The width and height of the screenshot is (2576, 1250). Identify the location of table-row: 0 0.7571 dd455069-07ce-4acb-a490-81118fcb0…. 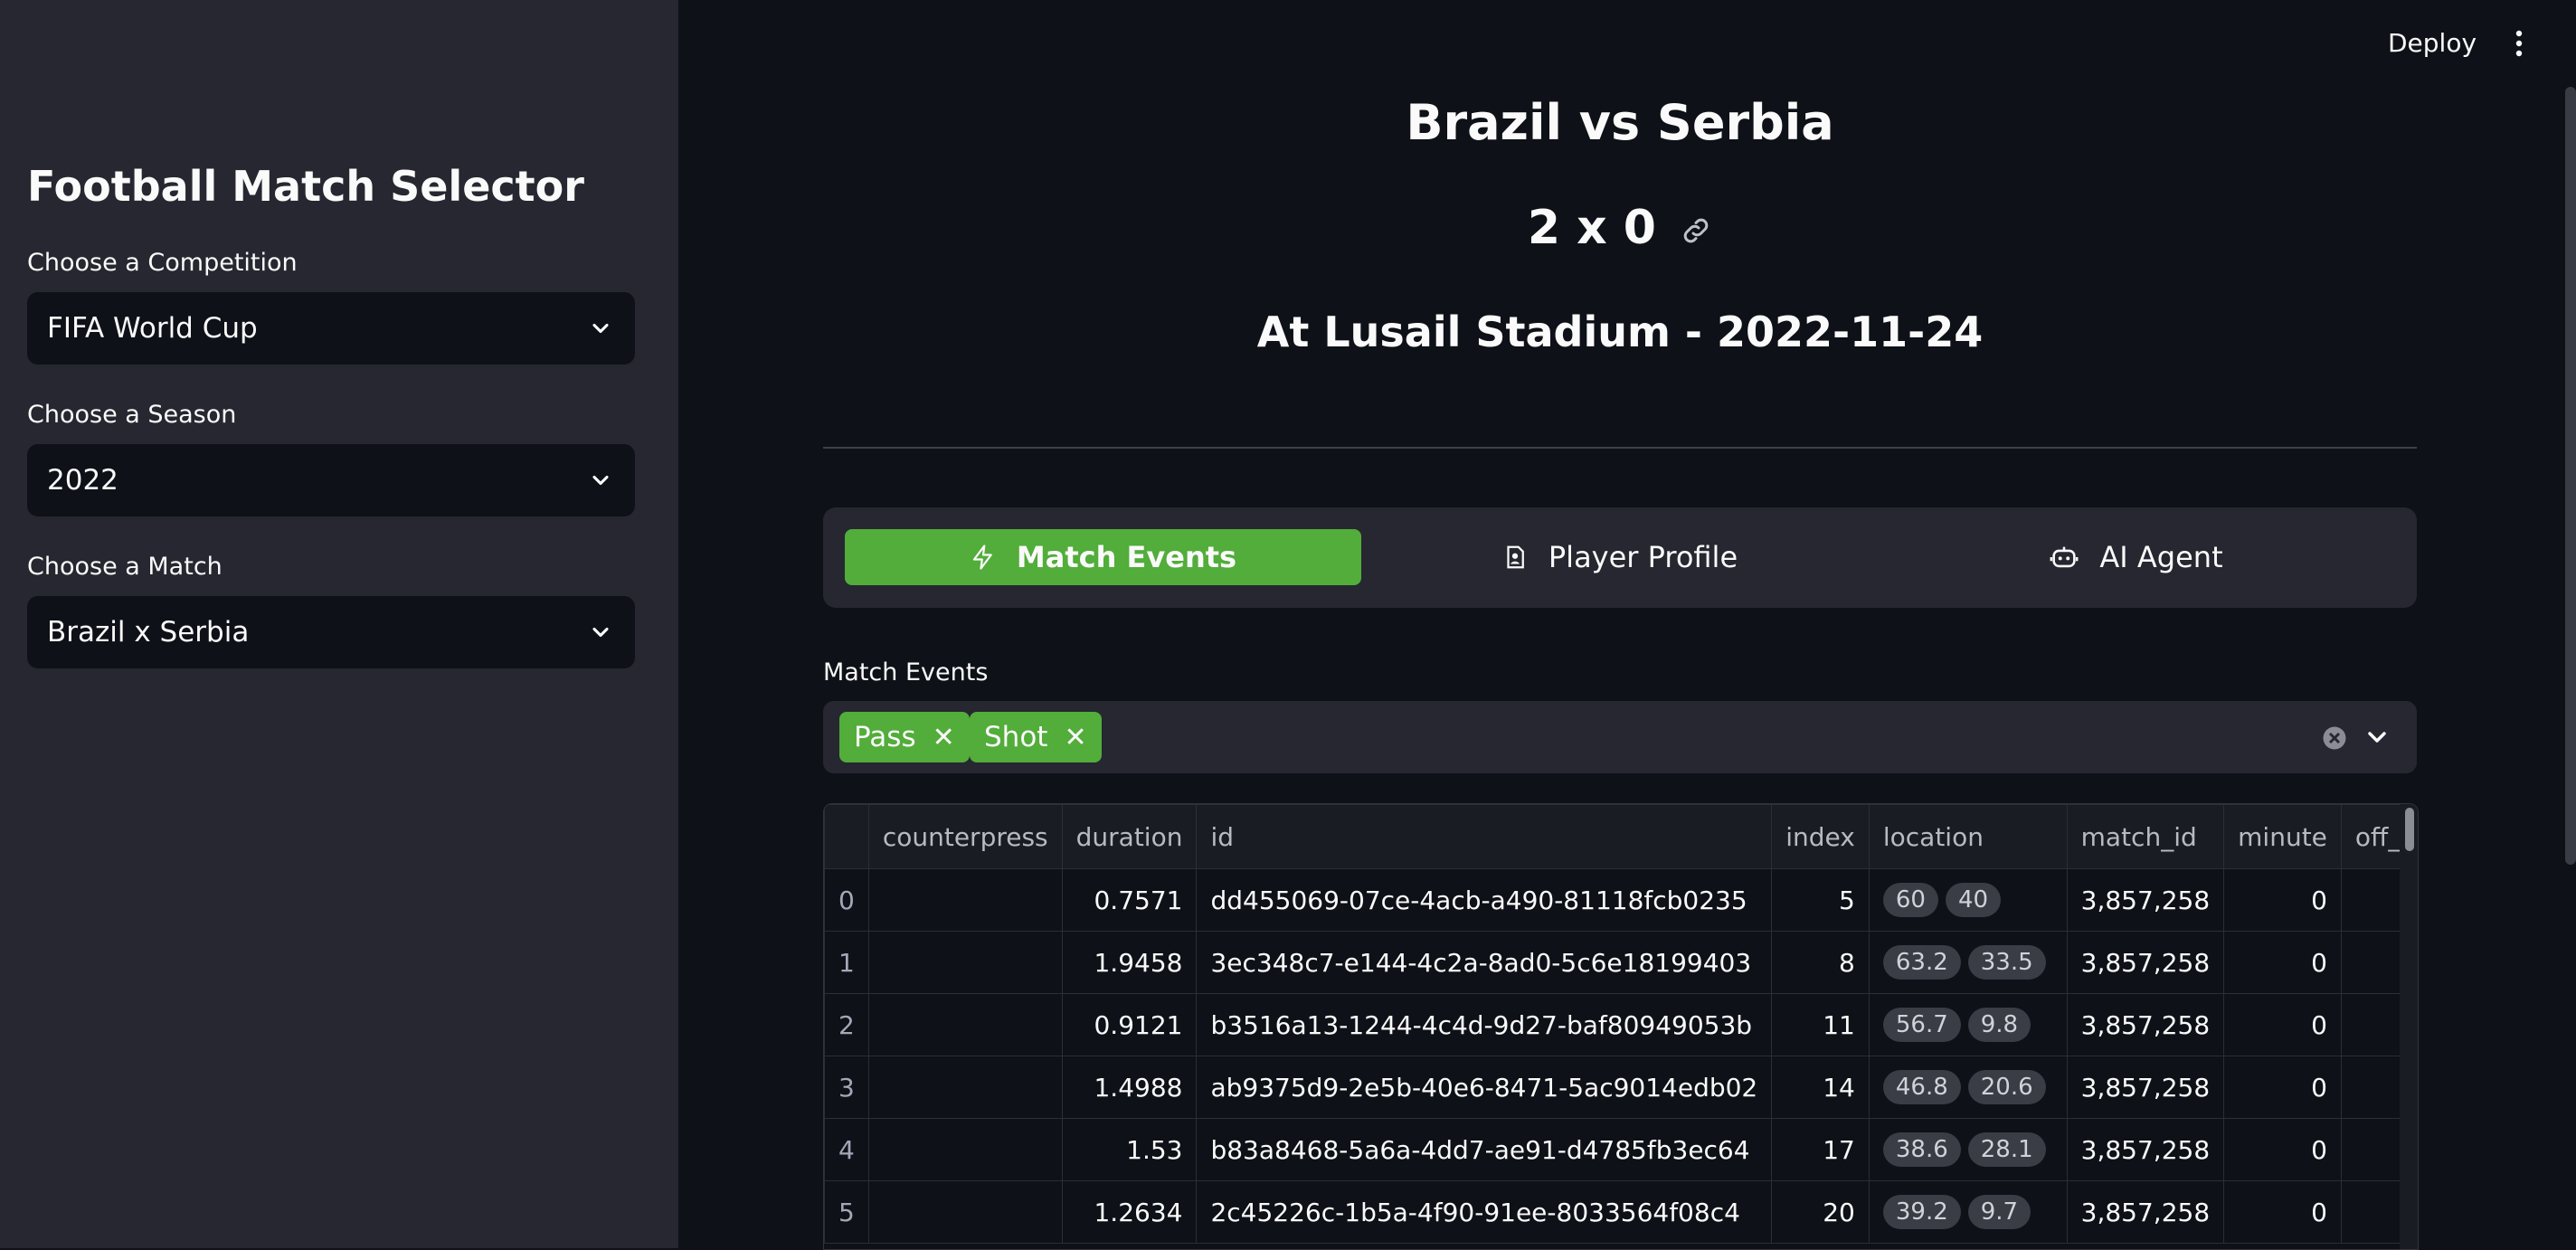
(1621, 900).